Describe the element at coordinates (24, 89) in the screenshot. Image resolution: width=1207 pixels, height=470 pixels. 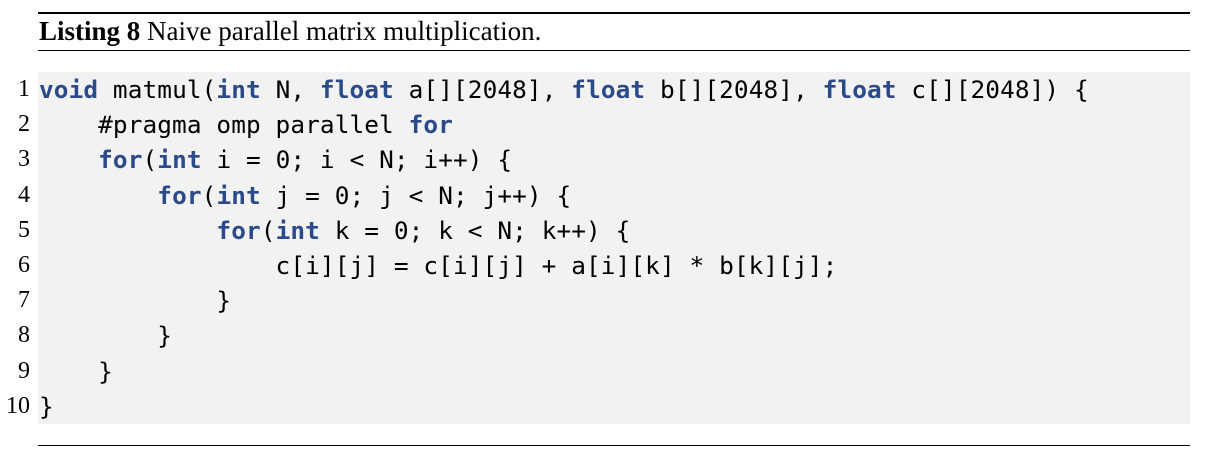
I see `line-number: 1` at that location.